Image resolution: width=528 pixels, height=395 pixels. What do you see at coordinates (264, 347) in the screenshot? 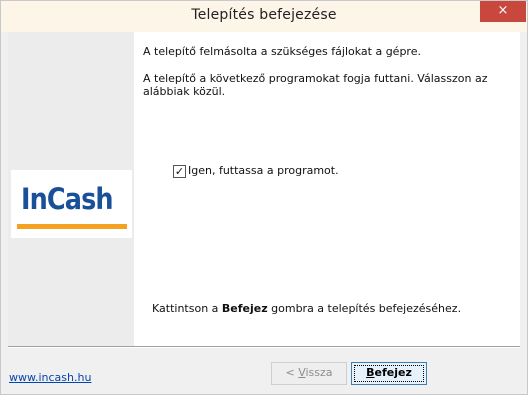
I see `footer-divider-highlight` at bounding box center [264, 347].